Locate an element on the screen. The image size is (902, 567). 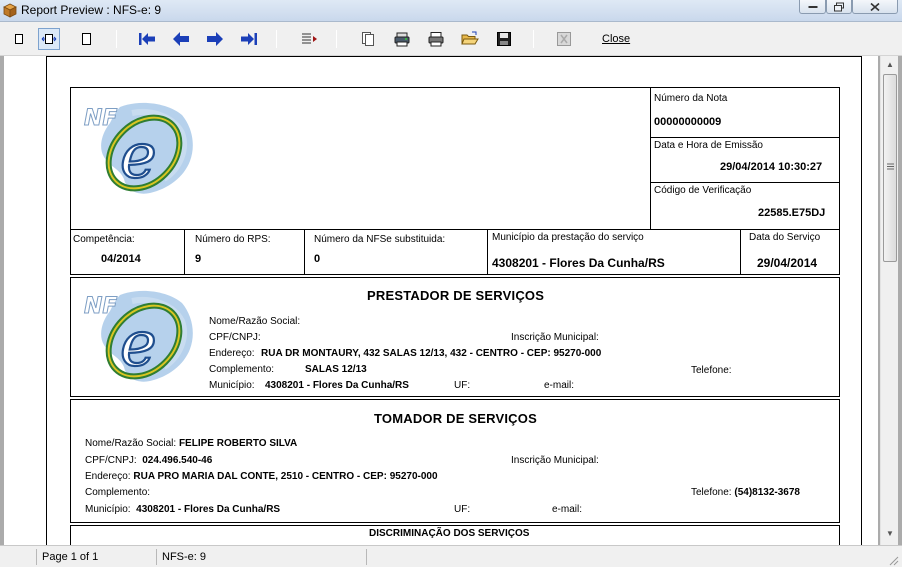
scroll-up-arrow-icon: ▲ is located at coordinates (890, 65).